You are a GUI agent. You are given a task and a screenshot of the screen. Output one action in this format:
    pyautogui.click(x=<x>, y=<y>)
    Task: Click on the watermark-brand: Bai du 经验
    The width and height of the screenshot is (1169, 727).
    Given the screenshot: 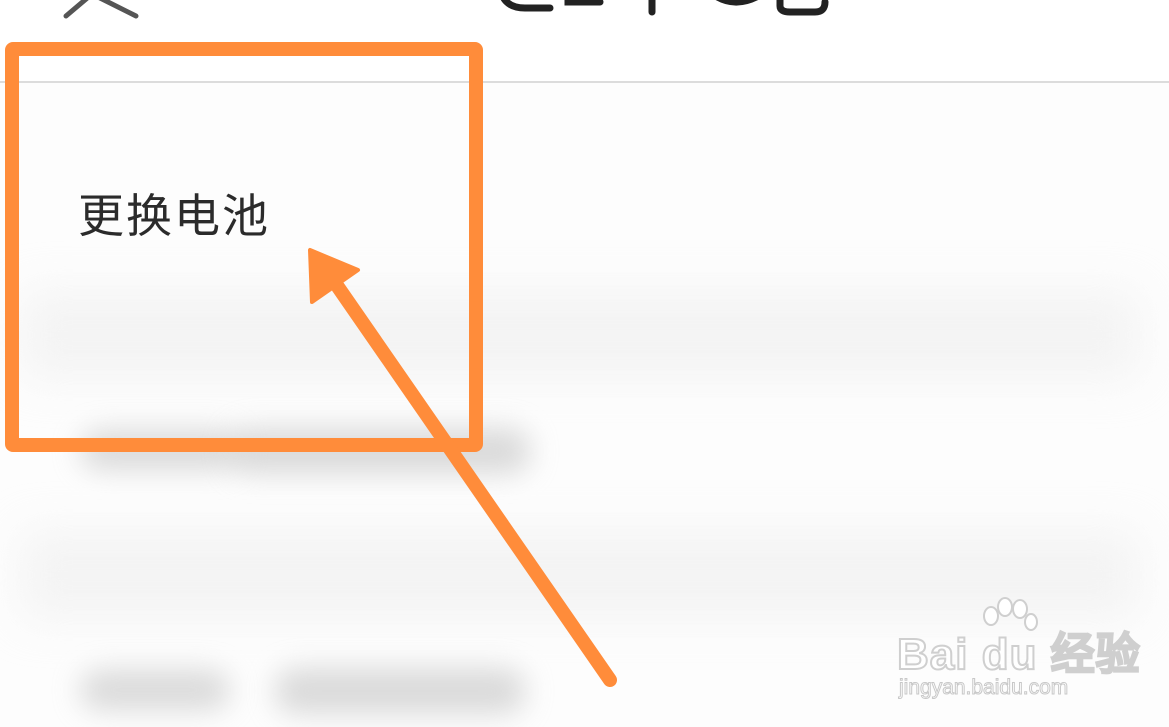 What is the action you would take?
    pyautogui.click(x=1018, y=654)
    